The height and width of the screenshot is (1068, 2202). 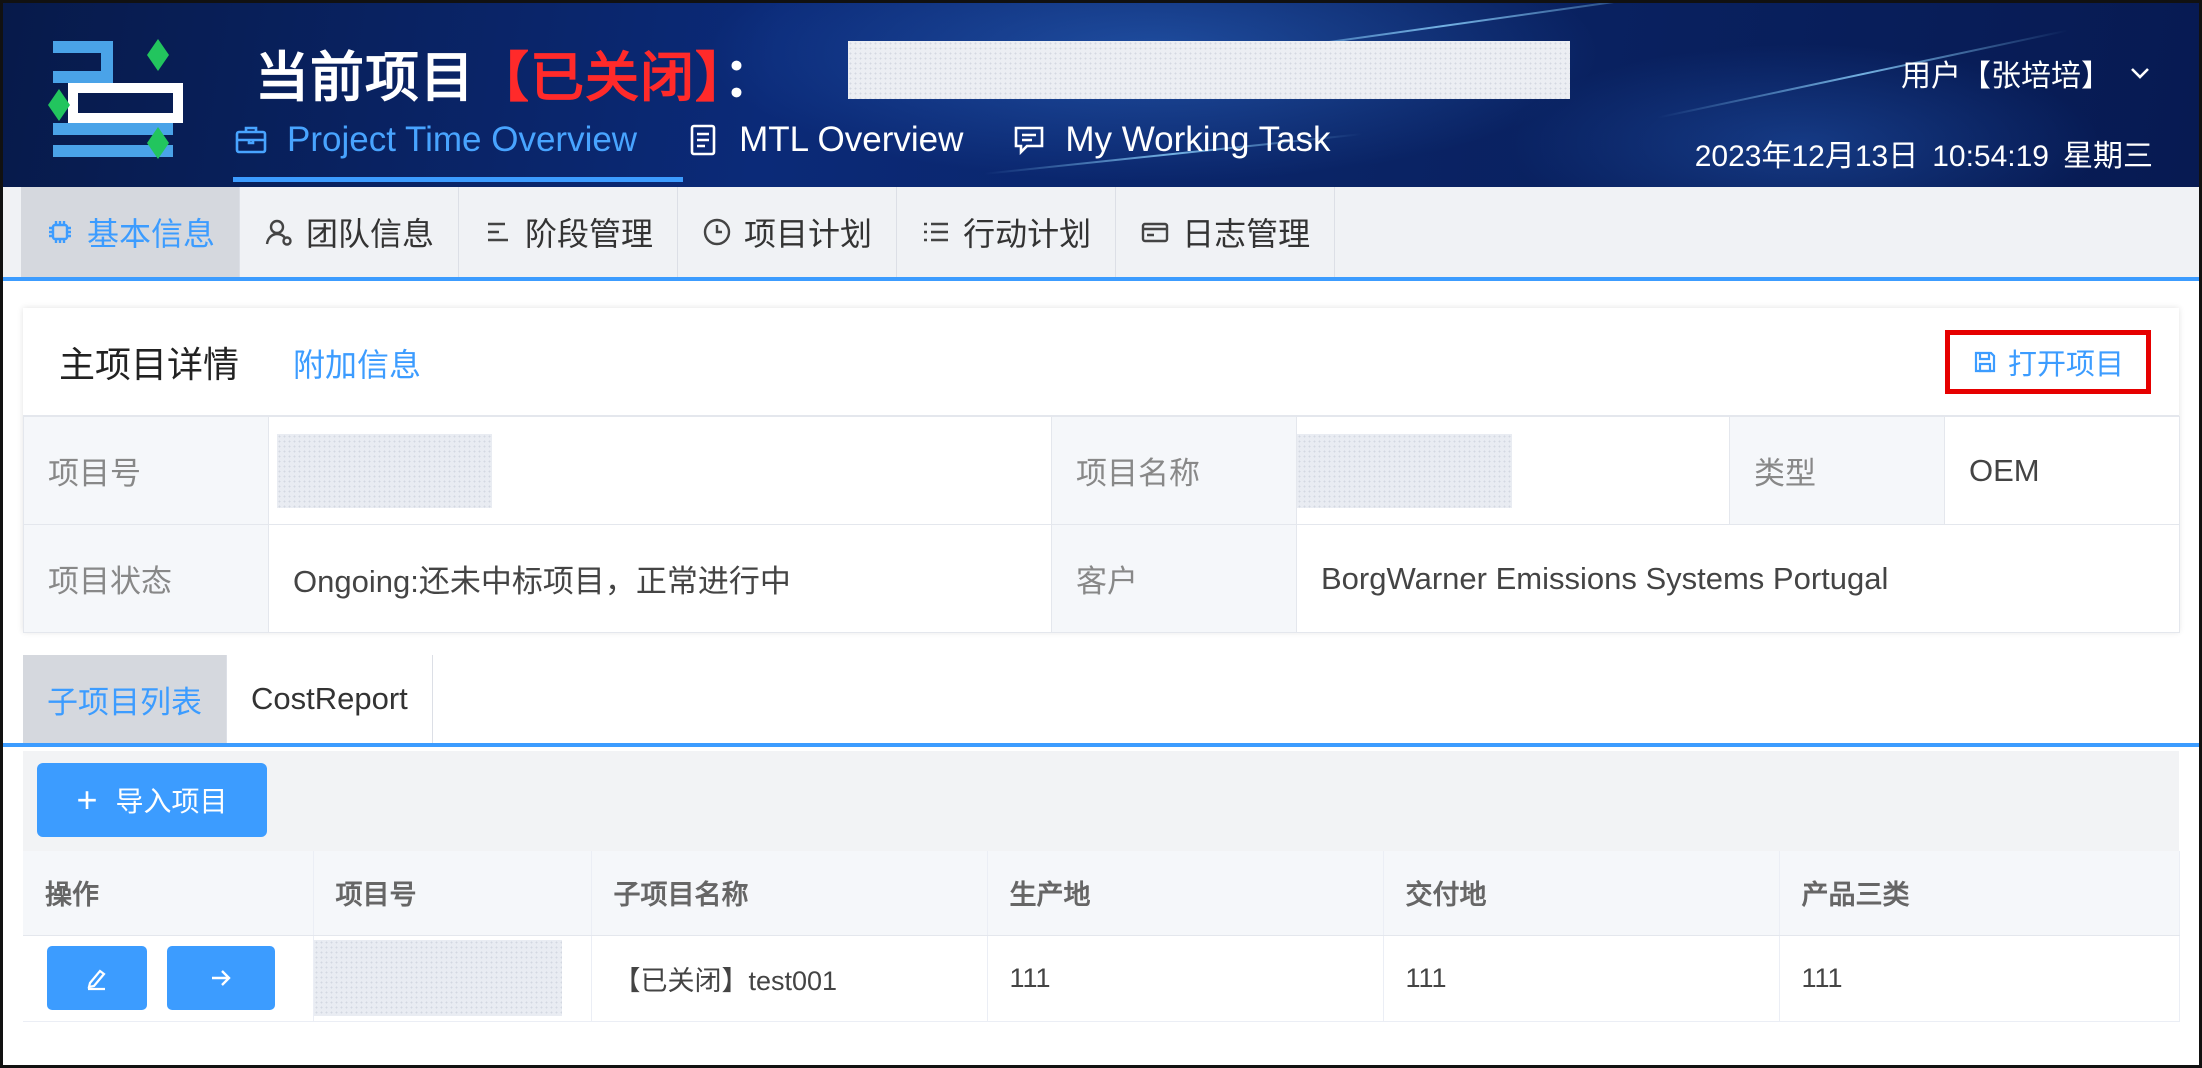 I want to click on type-value: OEM, so click(x=2062, y=470).